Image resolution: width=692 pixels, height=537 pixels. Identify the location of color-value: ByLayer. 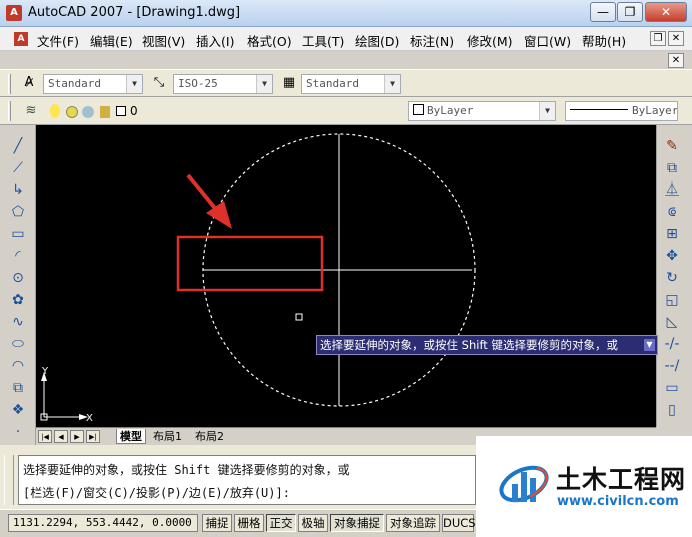
(450, 110).